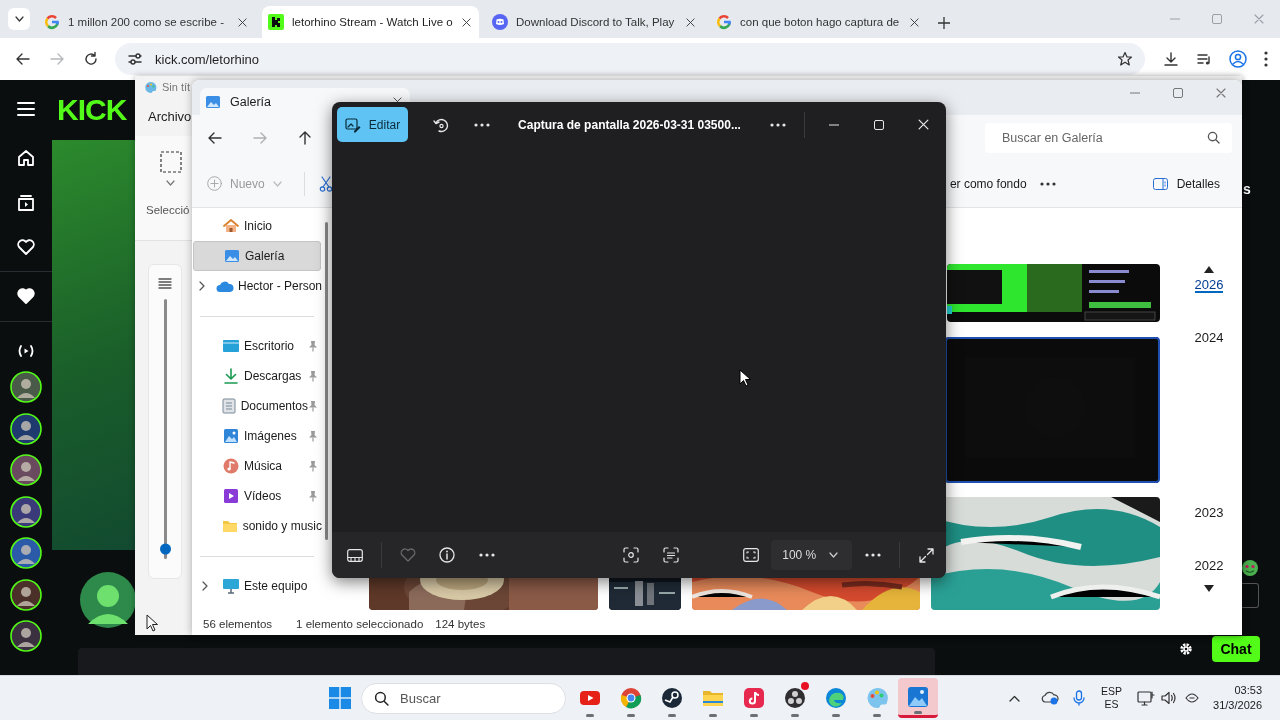  Describe the element at coordinates (1209, 338) in the screenshot. I see `timeline-year: 2024` at that location.